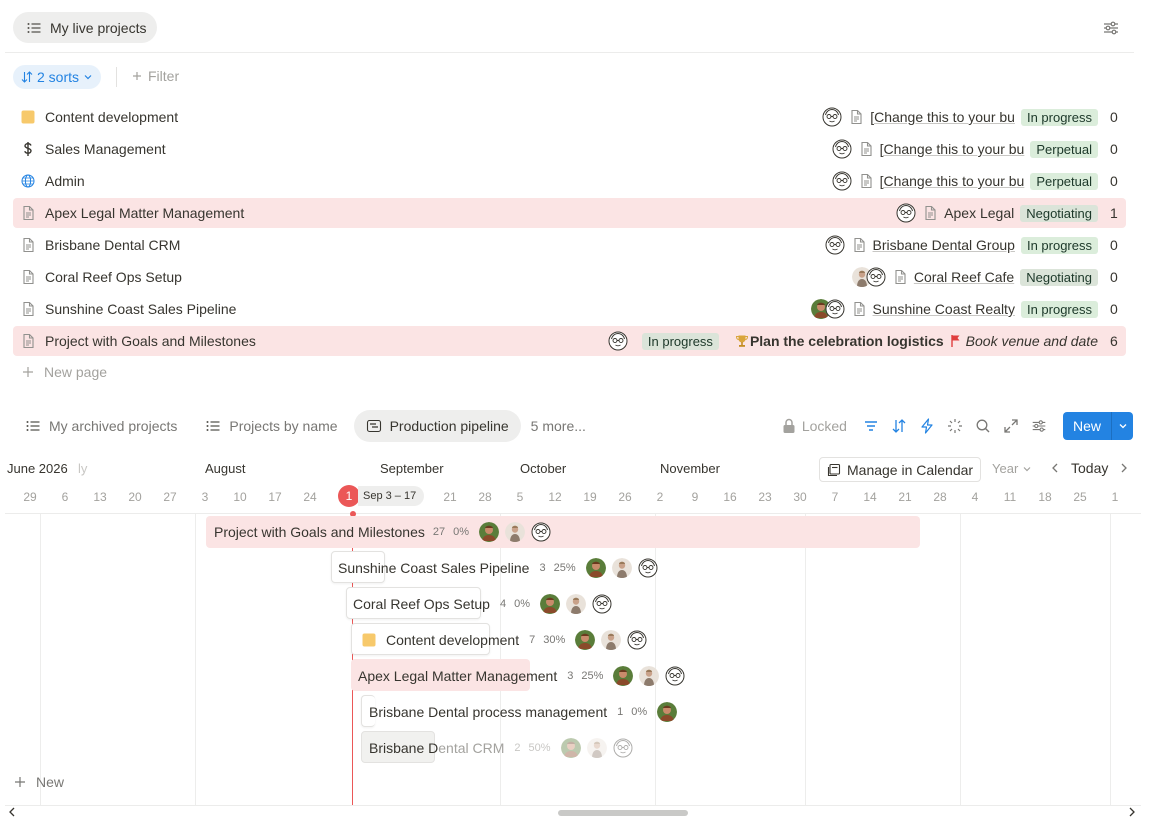 Image resolution: width=1150 pixels, height=832 pixels. I want to click on bar-count: 7, so click(532, 640).